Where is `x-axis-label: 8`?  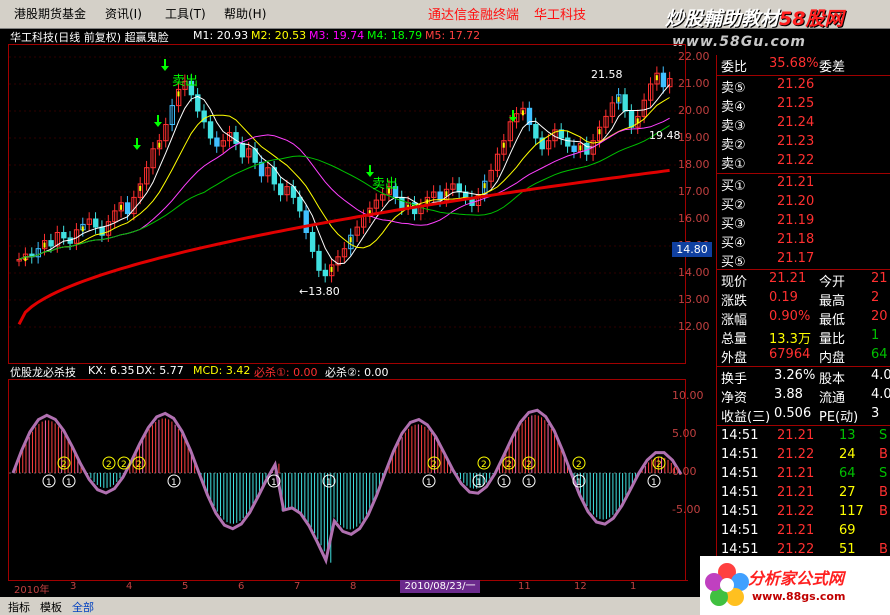
x-axis-label: 8 is located at coordinates (353, 586).